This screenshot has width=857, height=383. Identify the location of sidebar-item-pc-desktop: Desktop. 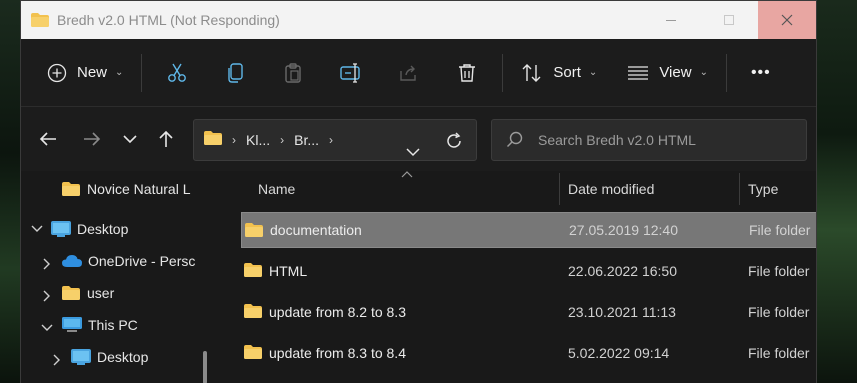
(135, 357).